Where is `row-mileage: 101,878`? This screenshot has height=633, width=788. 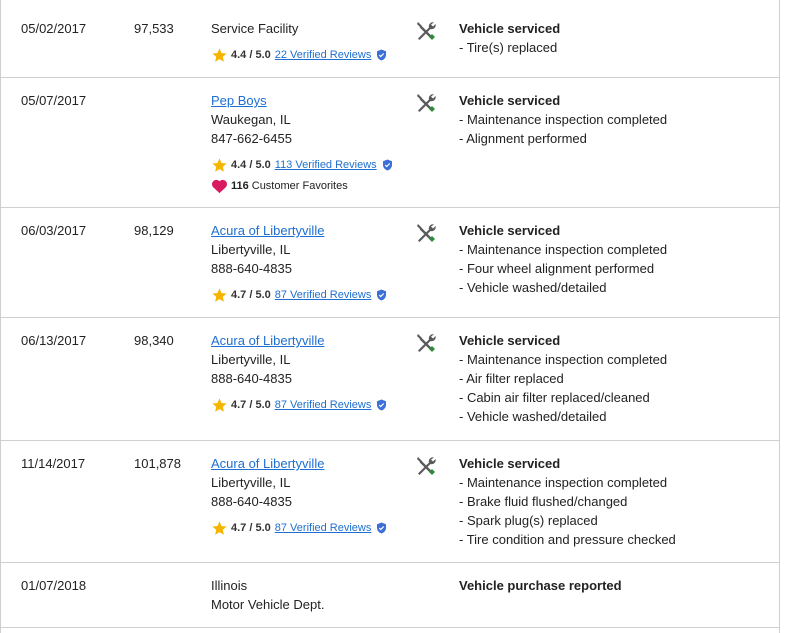
row-mileage: 101,878 is located at coordinates (157, 463).